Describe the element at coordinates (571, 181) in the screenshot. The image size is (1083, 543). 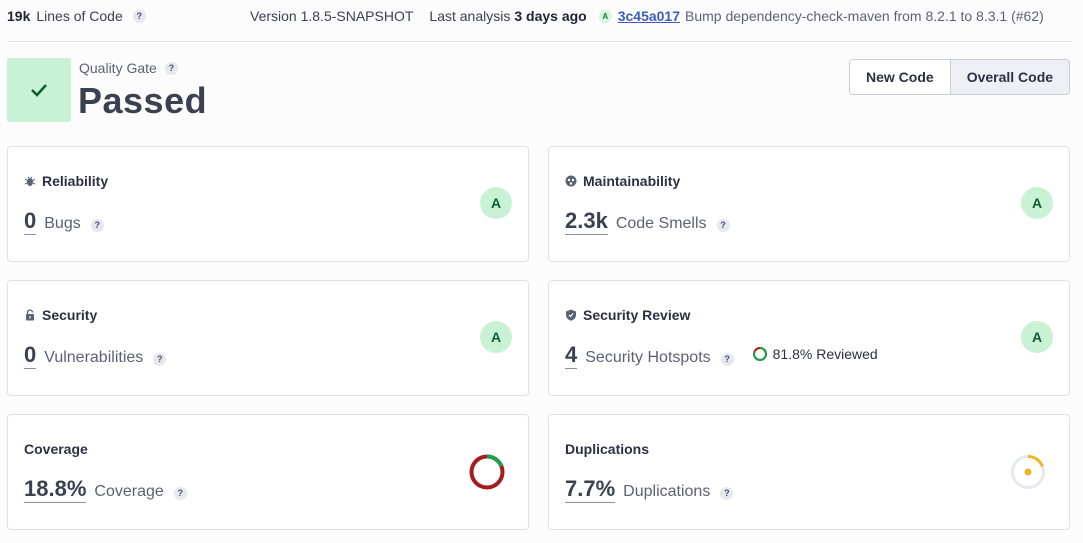
I see `smell-icon` at that location.